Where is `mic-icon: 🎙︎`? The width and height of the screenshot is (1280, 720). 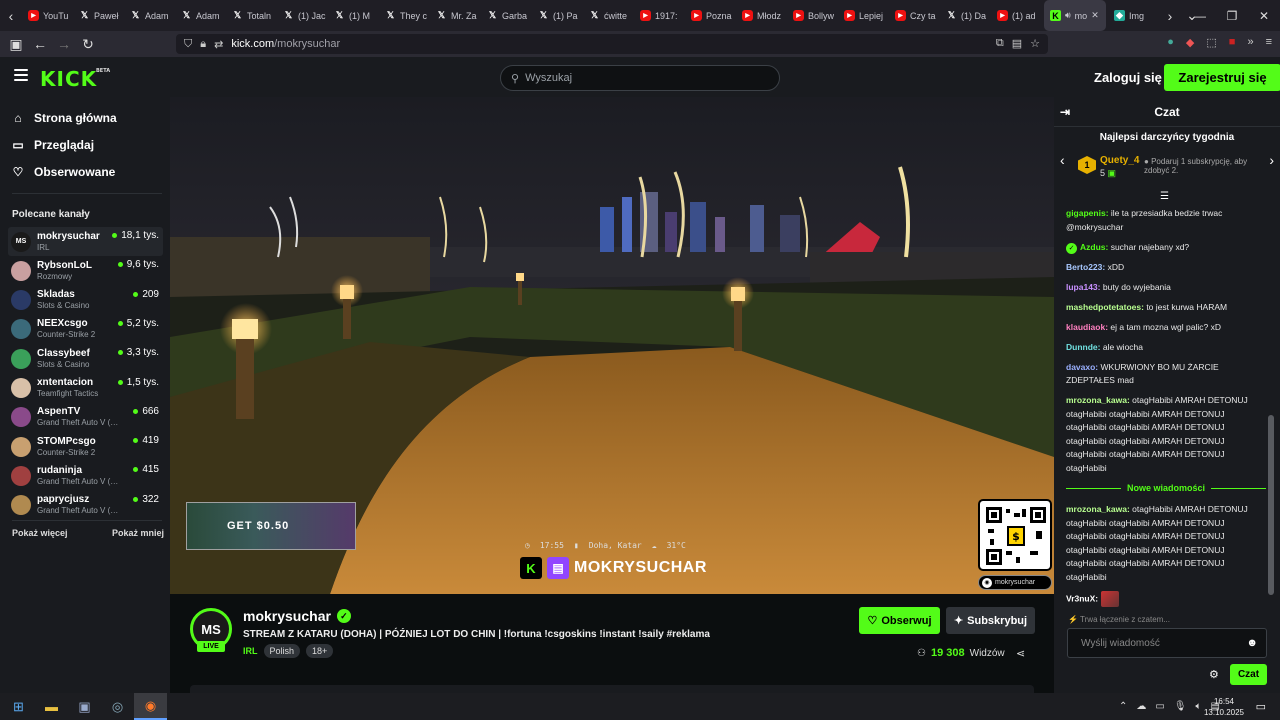 mic-icon: 🎙︎ is located at coordinates (1180, 706).